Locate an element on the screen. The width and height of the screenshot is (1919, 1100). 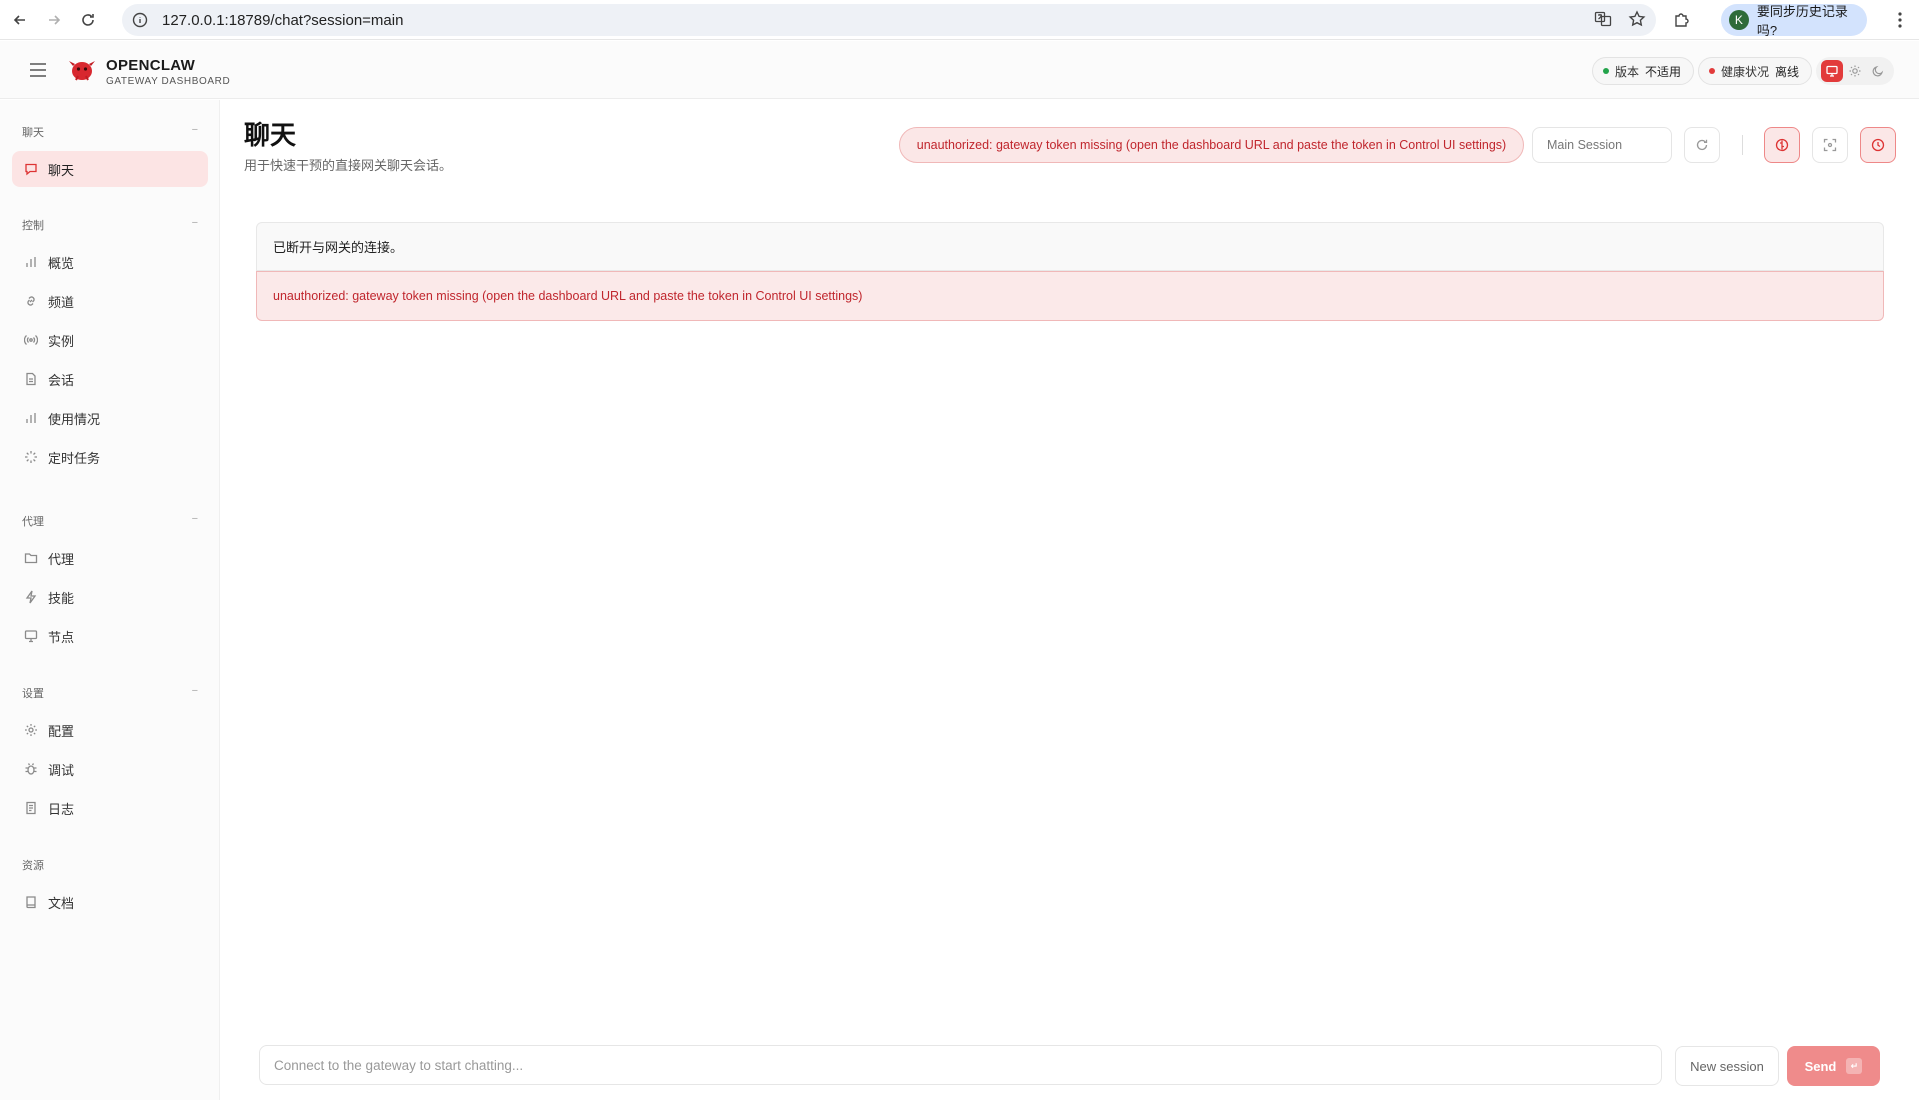
gear-icon is located at coordinates (31, 730).